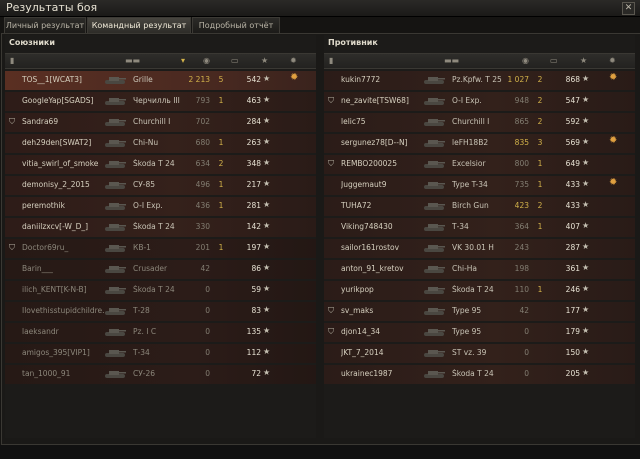  I want to click on xp-value: 263, so click(253, 142).